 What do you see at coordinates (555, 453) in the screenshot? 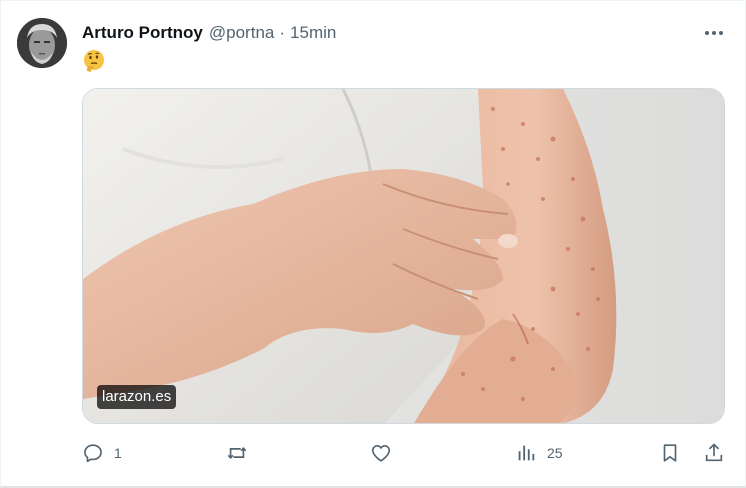
I see `views-count: 25` at bounding box center [555, 453].